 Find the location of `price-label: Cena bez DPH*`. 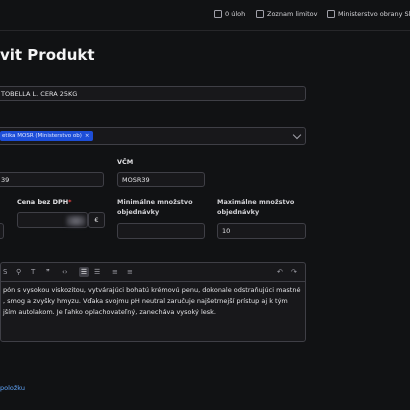

price-label: Cena bez DPH* is located at coordinates (44, 202).